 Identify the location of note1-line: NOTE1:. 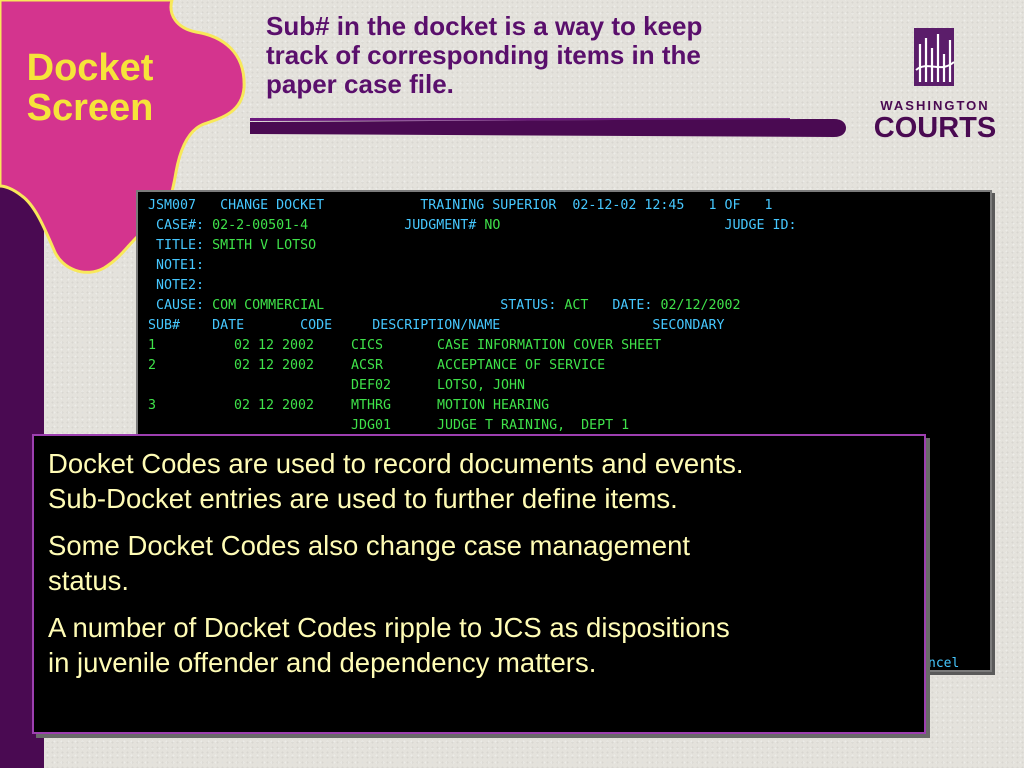
(176, 266).